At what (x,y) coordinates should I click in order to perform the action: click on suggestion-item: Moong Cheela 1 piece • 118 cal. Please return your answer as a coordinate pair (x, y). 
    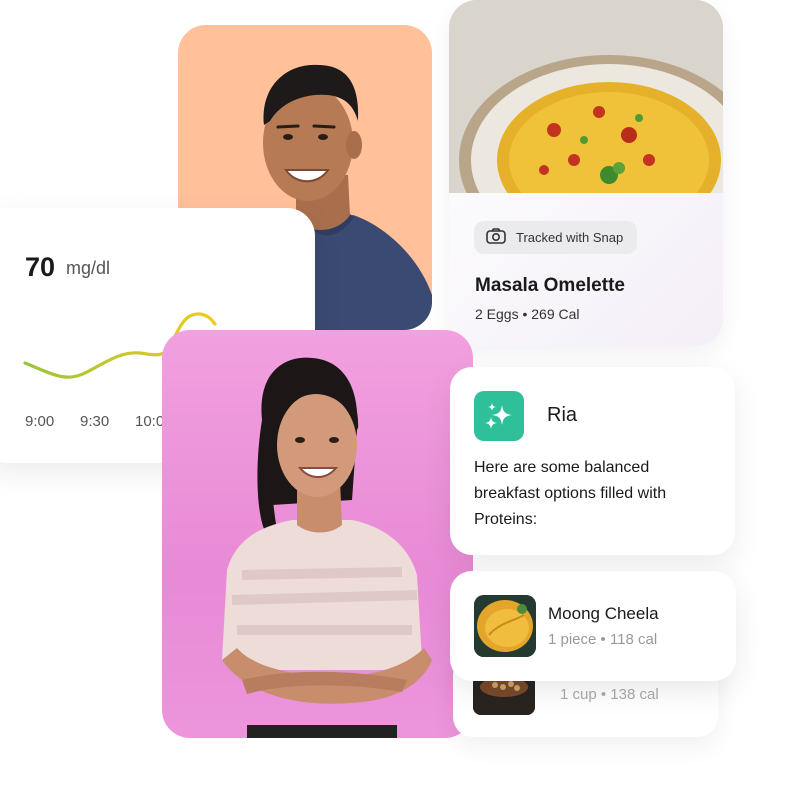
    Looking at the image, I should click on (593, 626).